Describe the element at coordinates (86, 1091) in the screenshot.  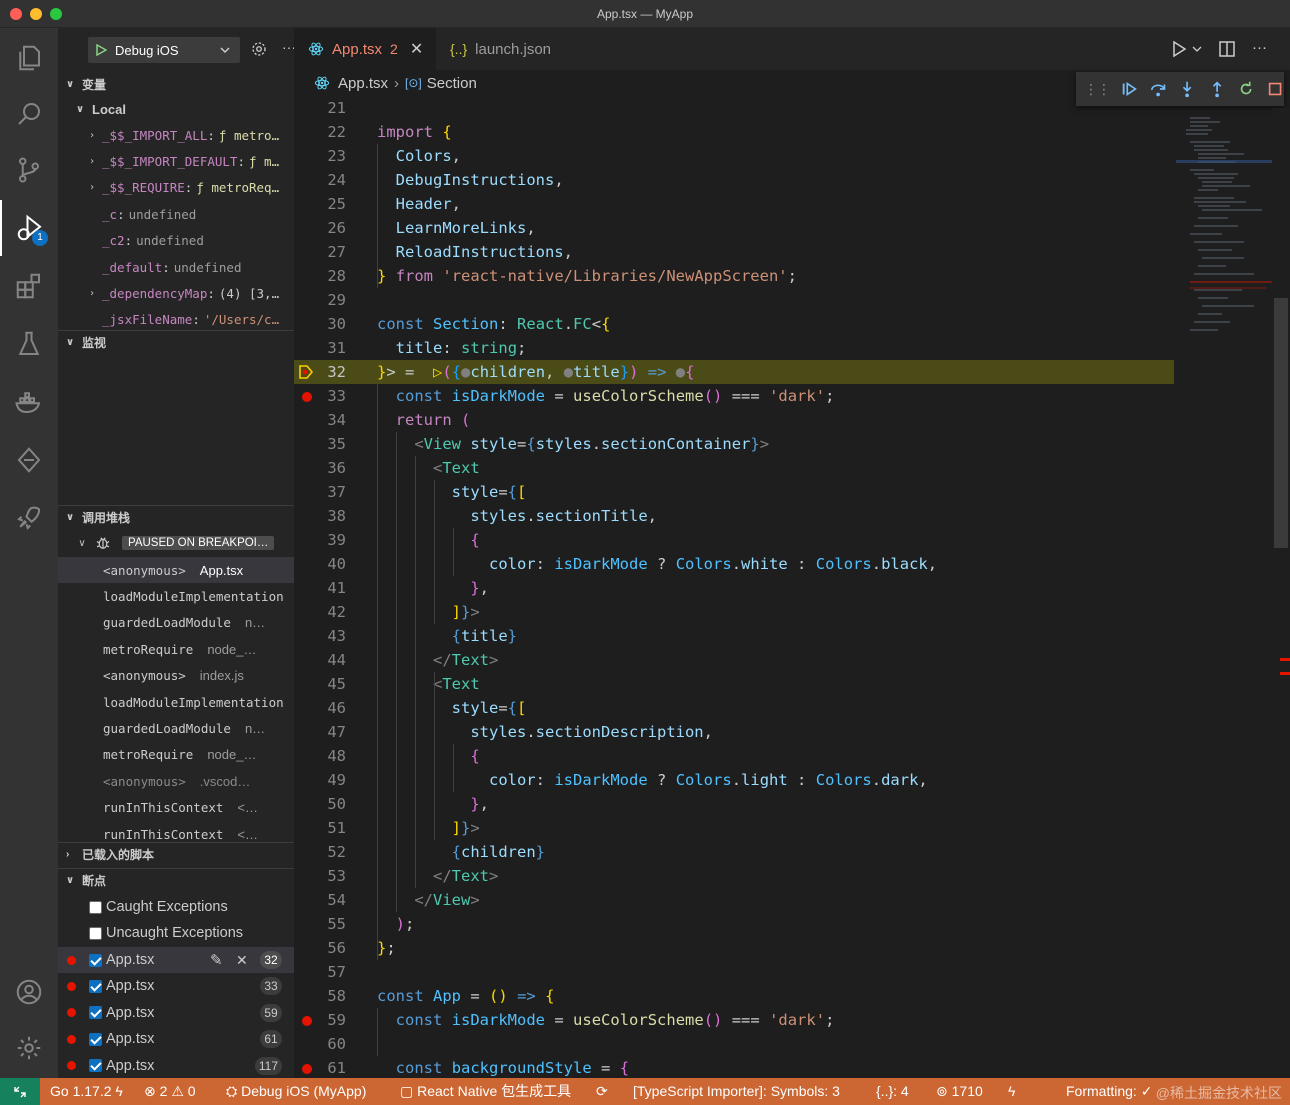
I see `go-version: Go 1.17.2 ϟ` at that location.